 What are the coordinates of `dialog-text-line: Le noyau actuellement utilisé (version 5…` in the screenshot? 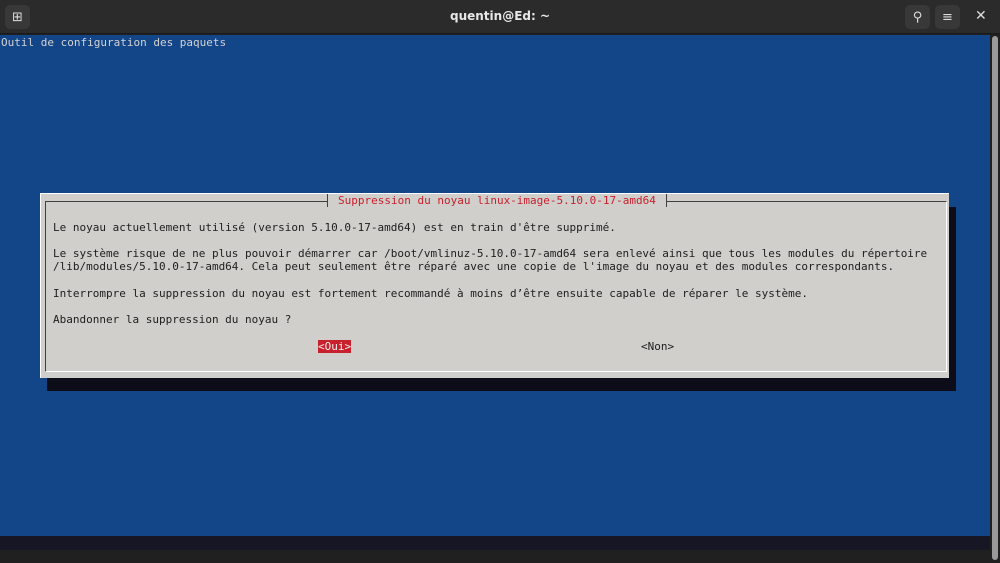 It's located at (334, 227).